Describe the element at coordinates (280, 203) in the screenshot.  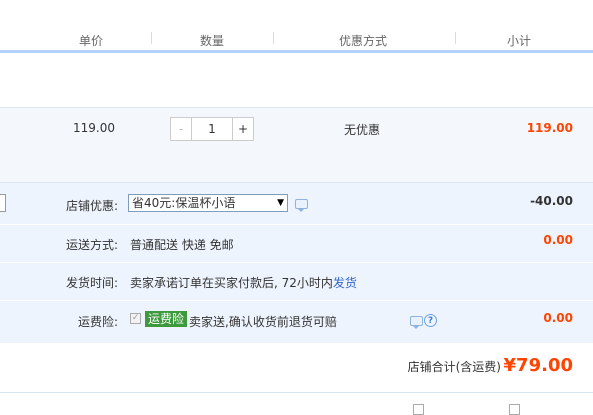
I see `dropdown-arrow-icon: ▼` at that location.